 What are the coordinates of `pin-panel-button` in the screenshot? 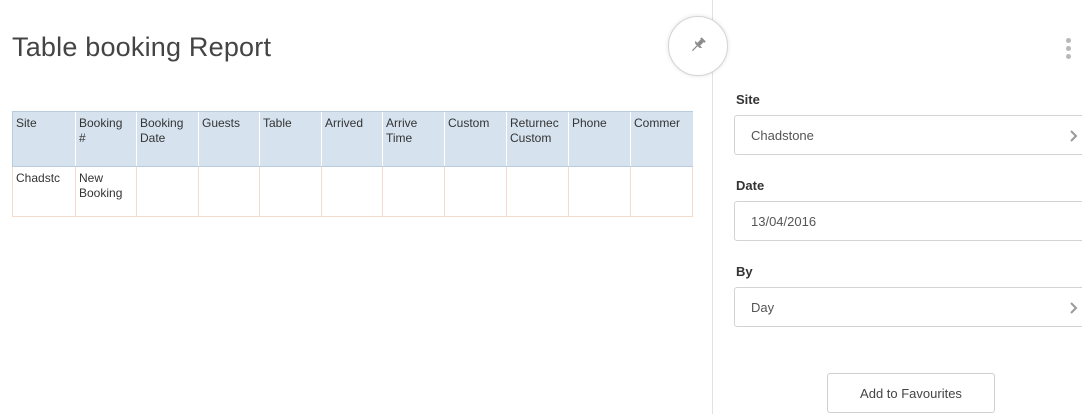 It's located at (698, 46).